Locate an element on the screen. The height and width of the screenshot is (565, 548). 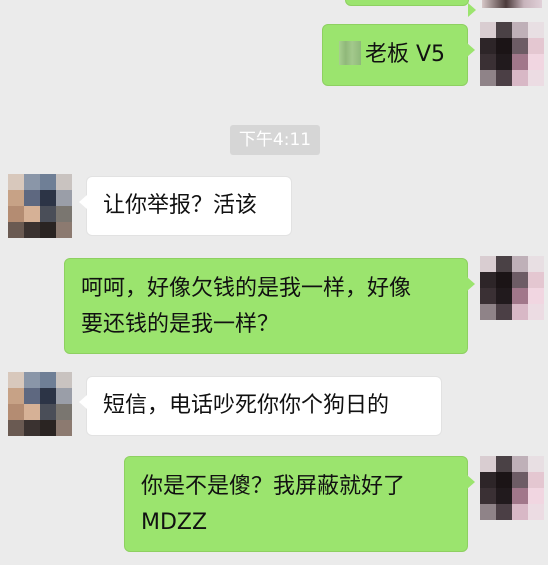
message-text-line: 要还钱的是我一样？ is located at coordinates (180, 324).